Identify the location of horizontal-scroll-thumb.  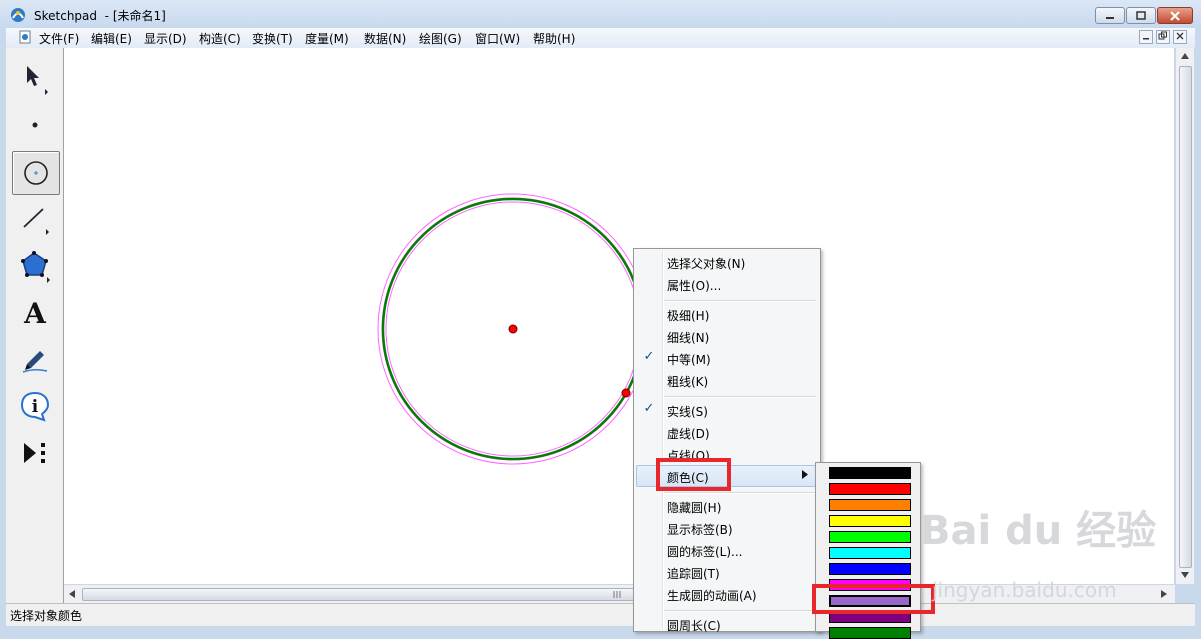
(363, 594).